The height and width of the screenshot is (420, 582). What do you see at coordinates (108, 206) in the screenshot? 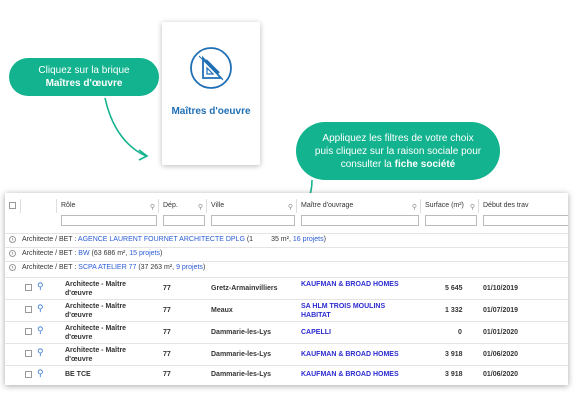
I see `header-role: Rôle ⚲` at bounding box center [108, 206].